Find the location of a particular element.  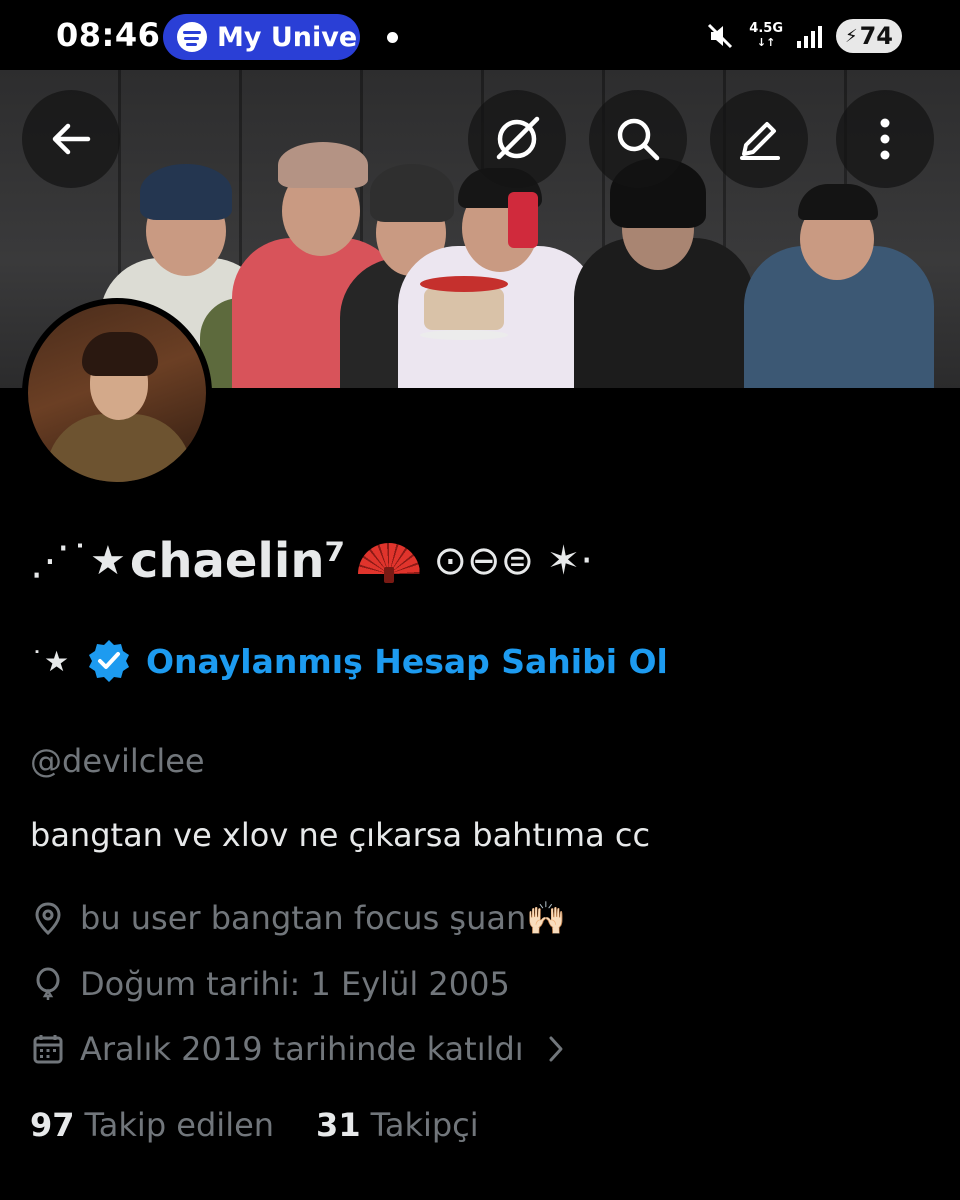

following-count: 97 is located at coordinates (52, 1125).